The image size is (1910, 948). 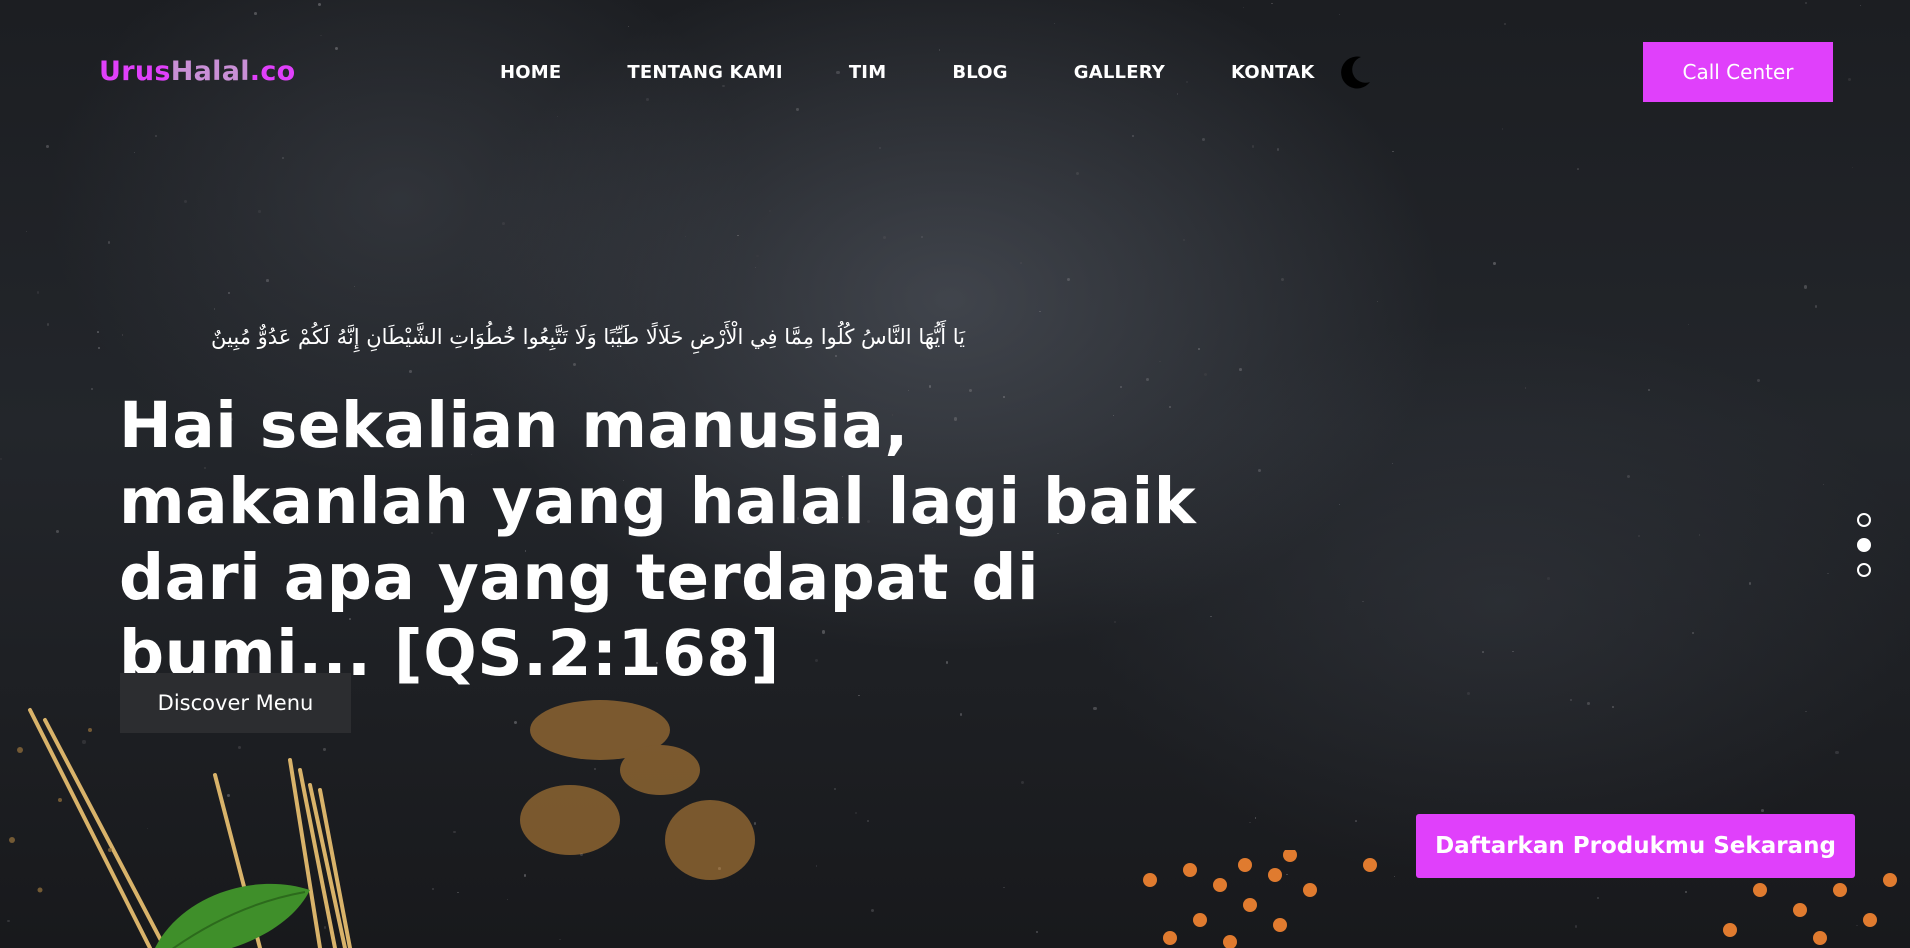 What do you see at coordinates (1738, 72) in the screenshot?
I see `call-center-button: Call Center` at bounding box center [1738, 72].